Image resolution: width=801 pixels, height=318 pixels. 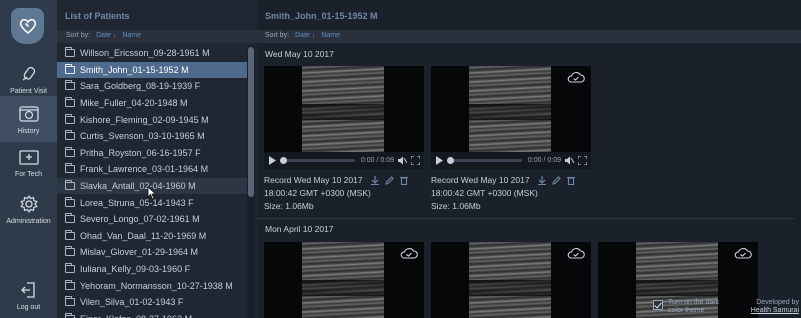 What do you see at coordinates (157, 36) in the screenshot?
I see `patient-sort-bar: Sort by: Date ↓ Name` at bounding box center [157, 36].